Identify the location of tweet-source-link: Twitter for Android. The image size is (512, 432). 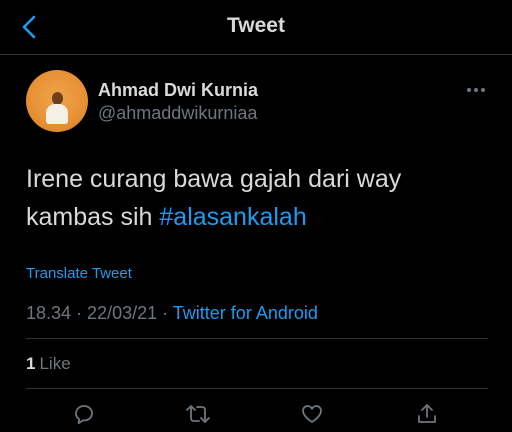
(245, 313).